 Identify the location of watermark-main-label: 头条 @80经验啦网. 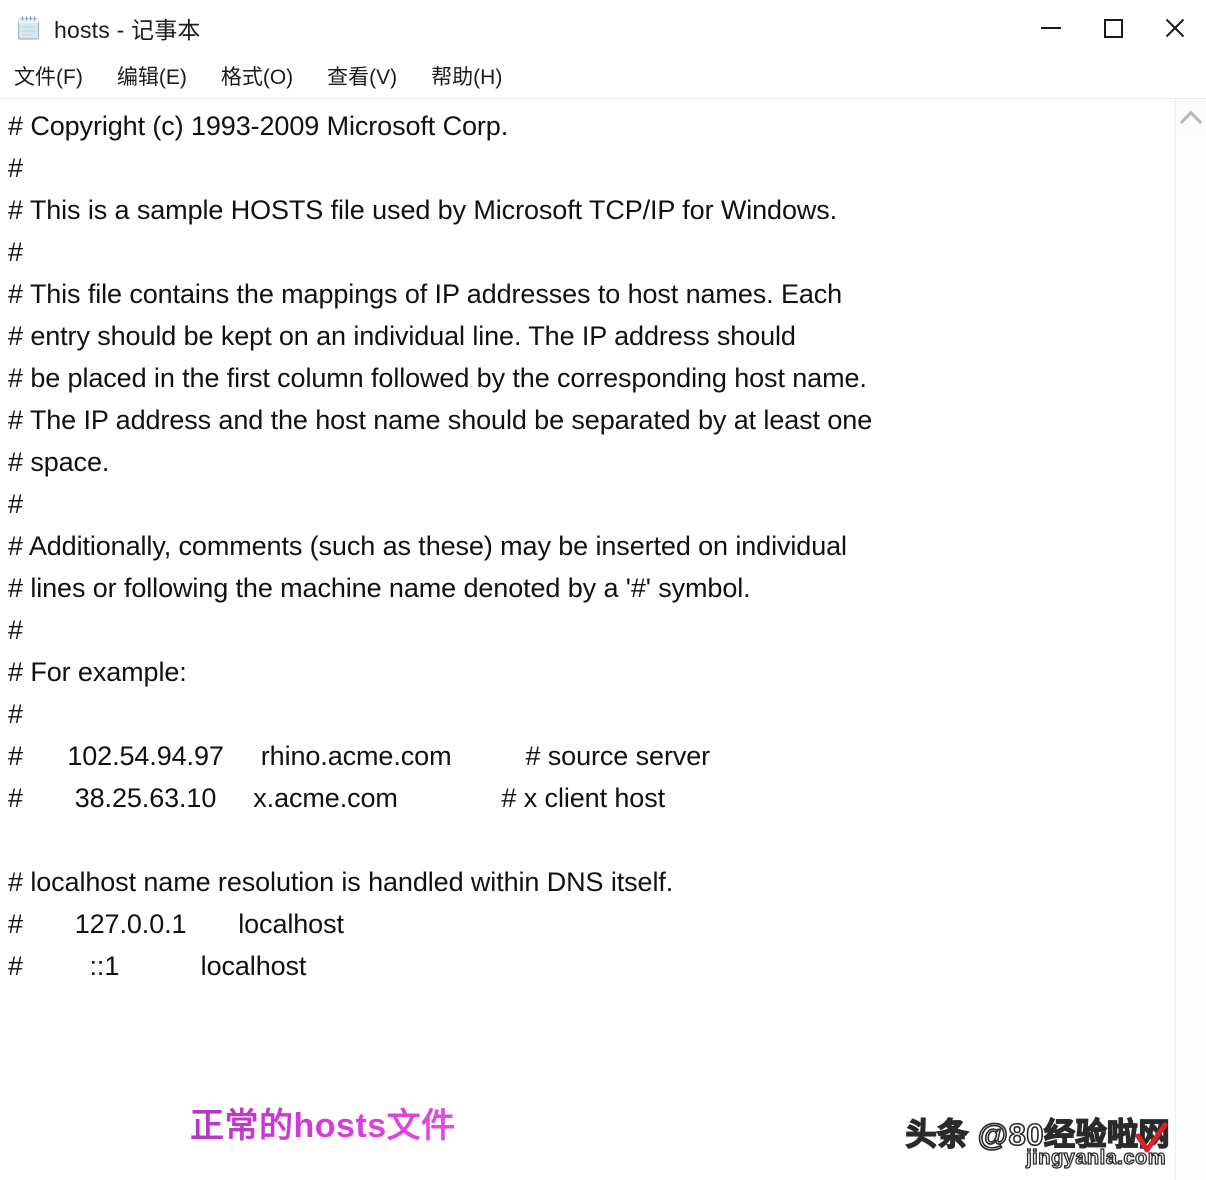
(1037, 1134).